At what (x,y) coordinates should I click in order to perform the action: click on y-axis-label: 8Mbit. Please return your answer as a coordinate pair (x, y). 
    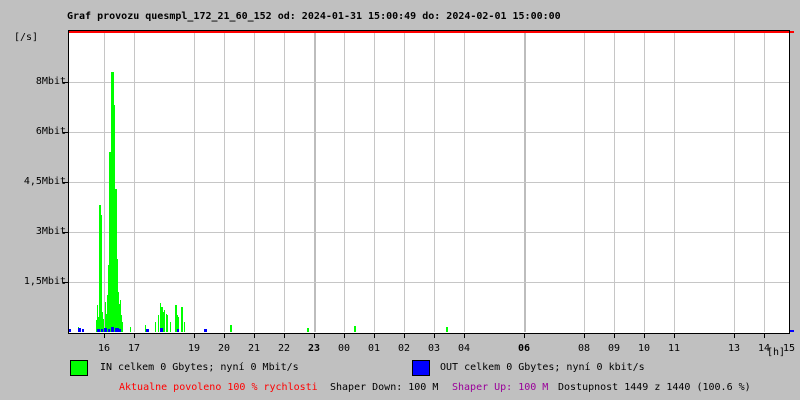
    Looking at the image, I should click on (50, 81).